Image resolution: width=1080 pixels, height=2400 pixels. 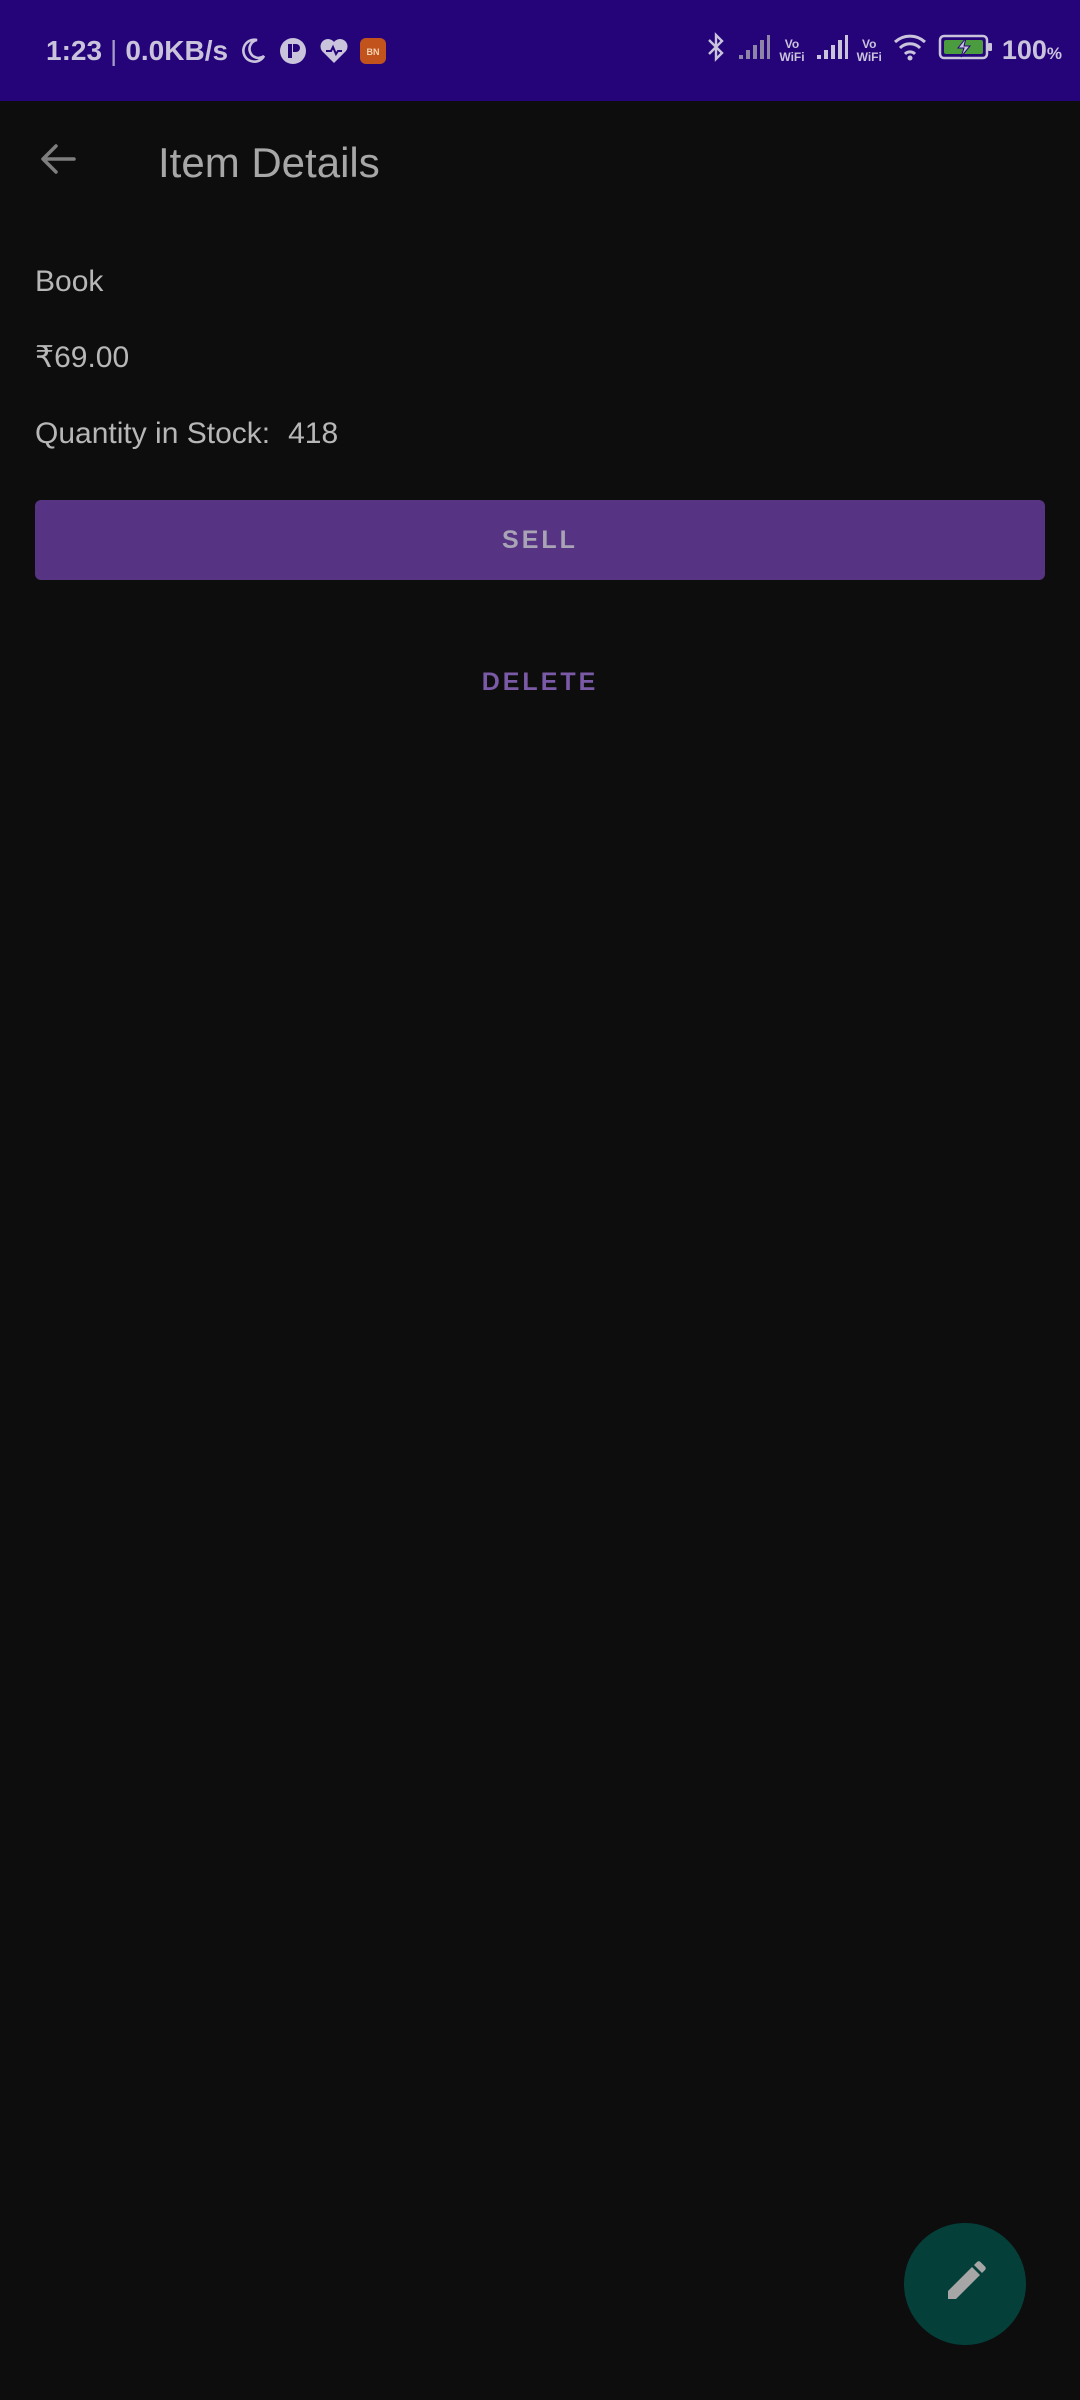 I want to click on arrow-back-icon, so click(x=58, y=161).